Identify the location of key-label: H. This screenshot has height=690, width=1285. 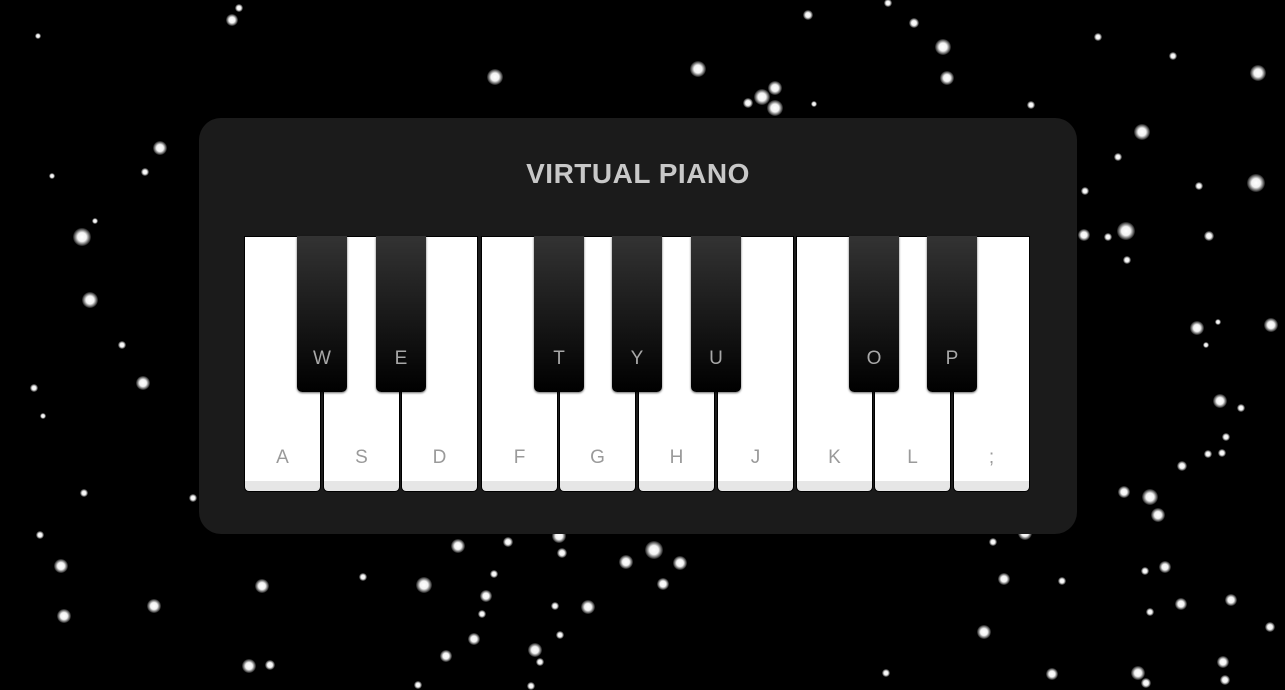
(676, 457).